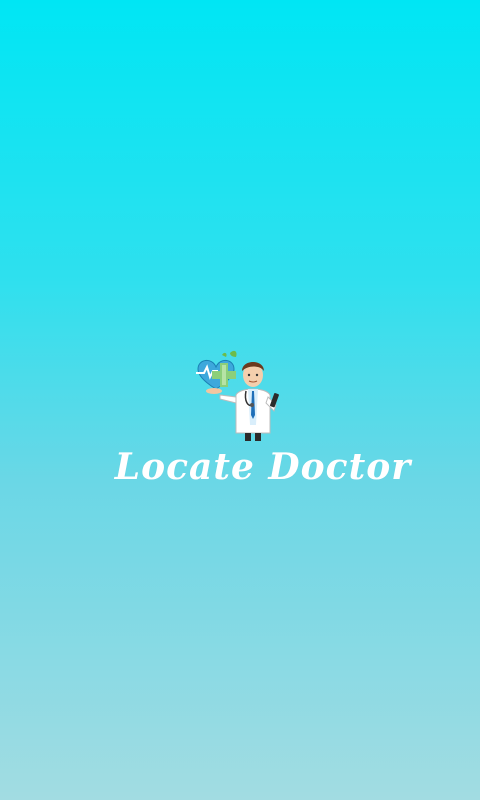 This screenshot has width=480, height=800. What do you see at coordinates (263, 467) in the screenshot?
I see `app-title: Locate Doctor` at bounding box center [263, 467].